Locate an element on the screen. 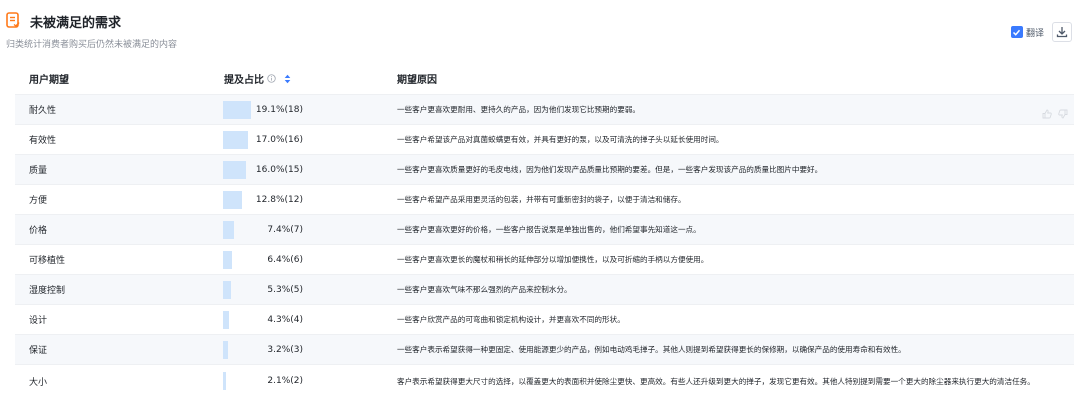 The width and height of the screenshot is (1080, 398). share-value: 17.0%(16) is located at coordinates (279, 139).